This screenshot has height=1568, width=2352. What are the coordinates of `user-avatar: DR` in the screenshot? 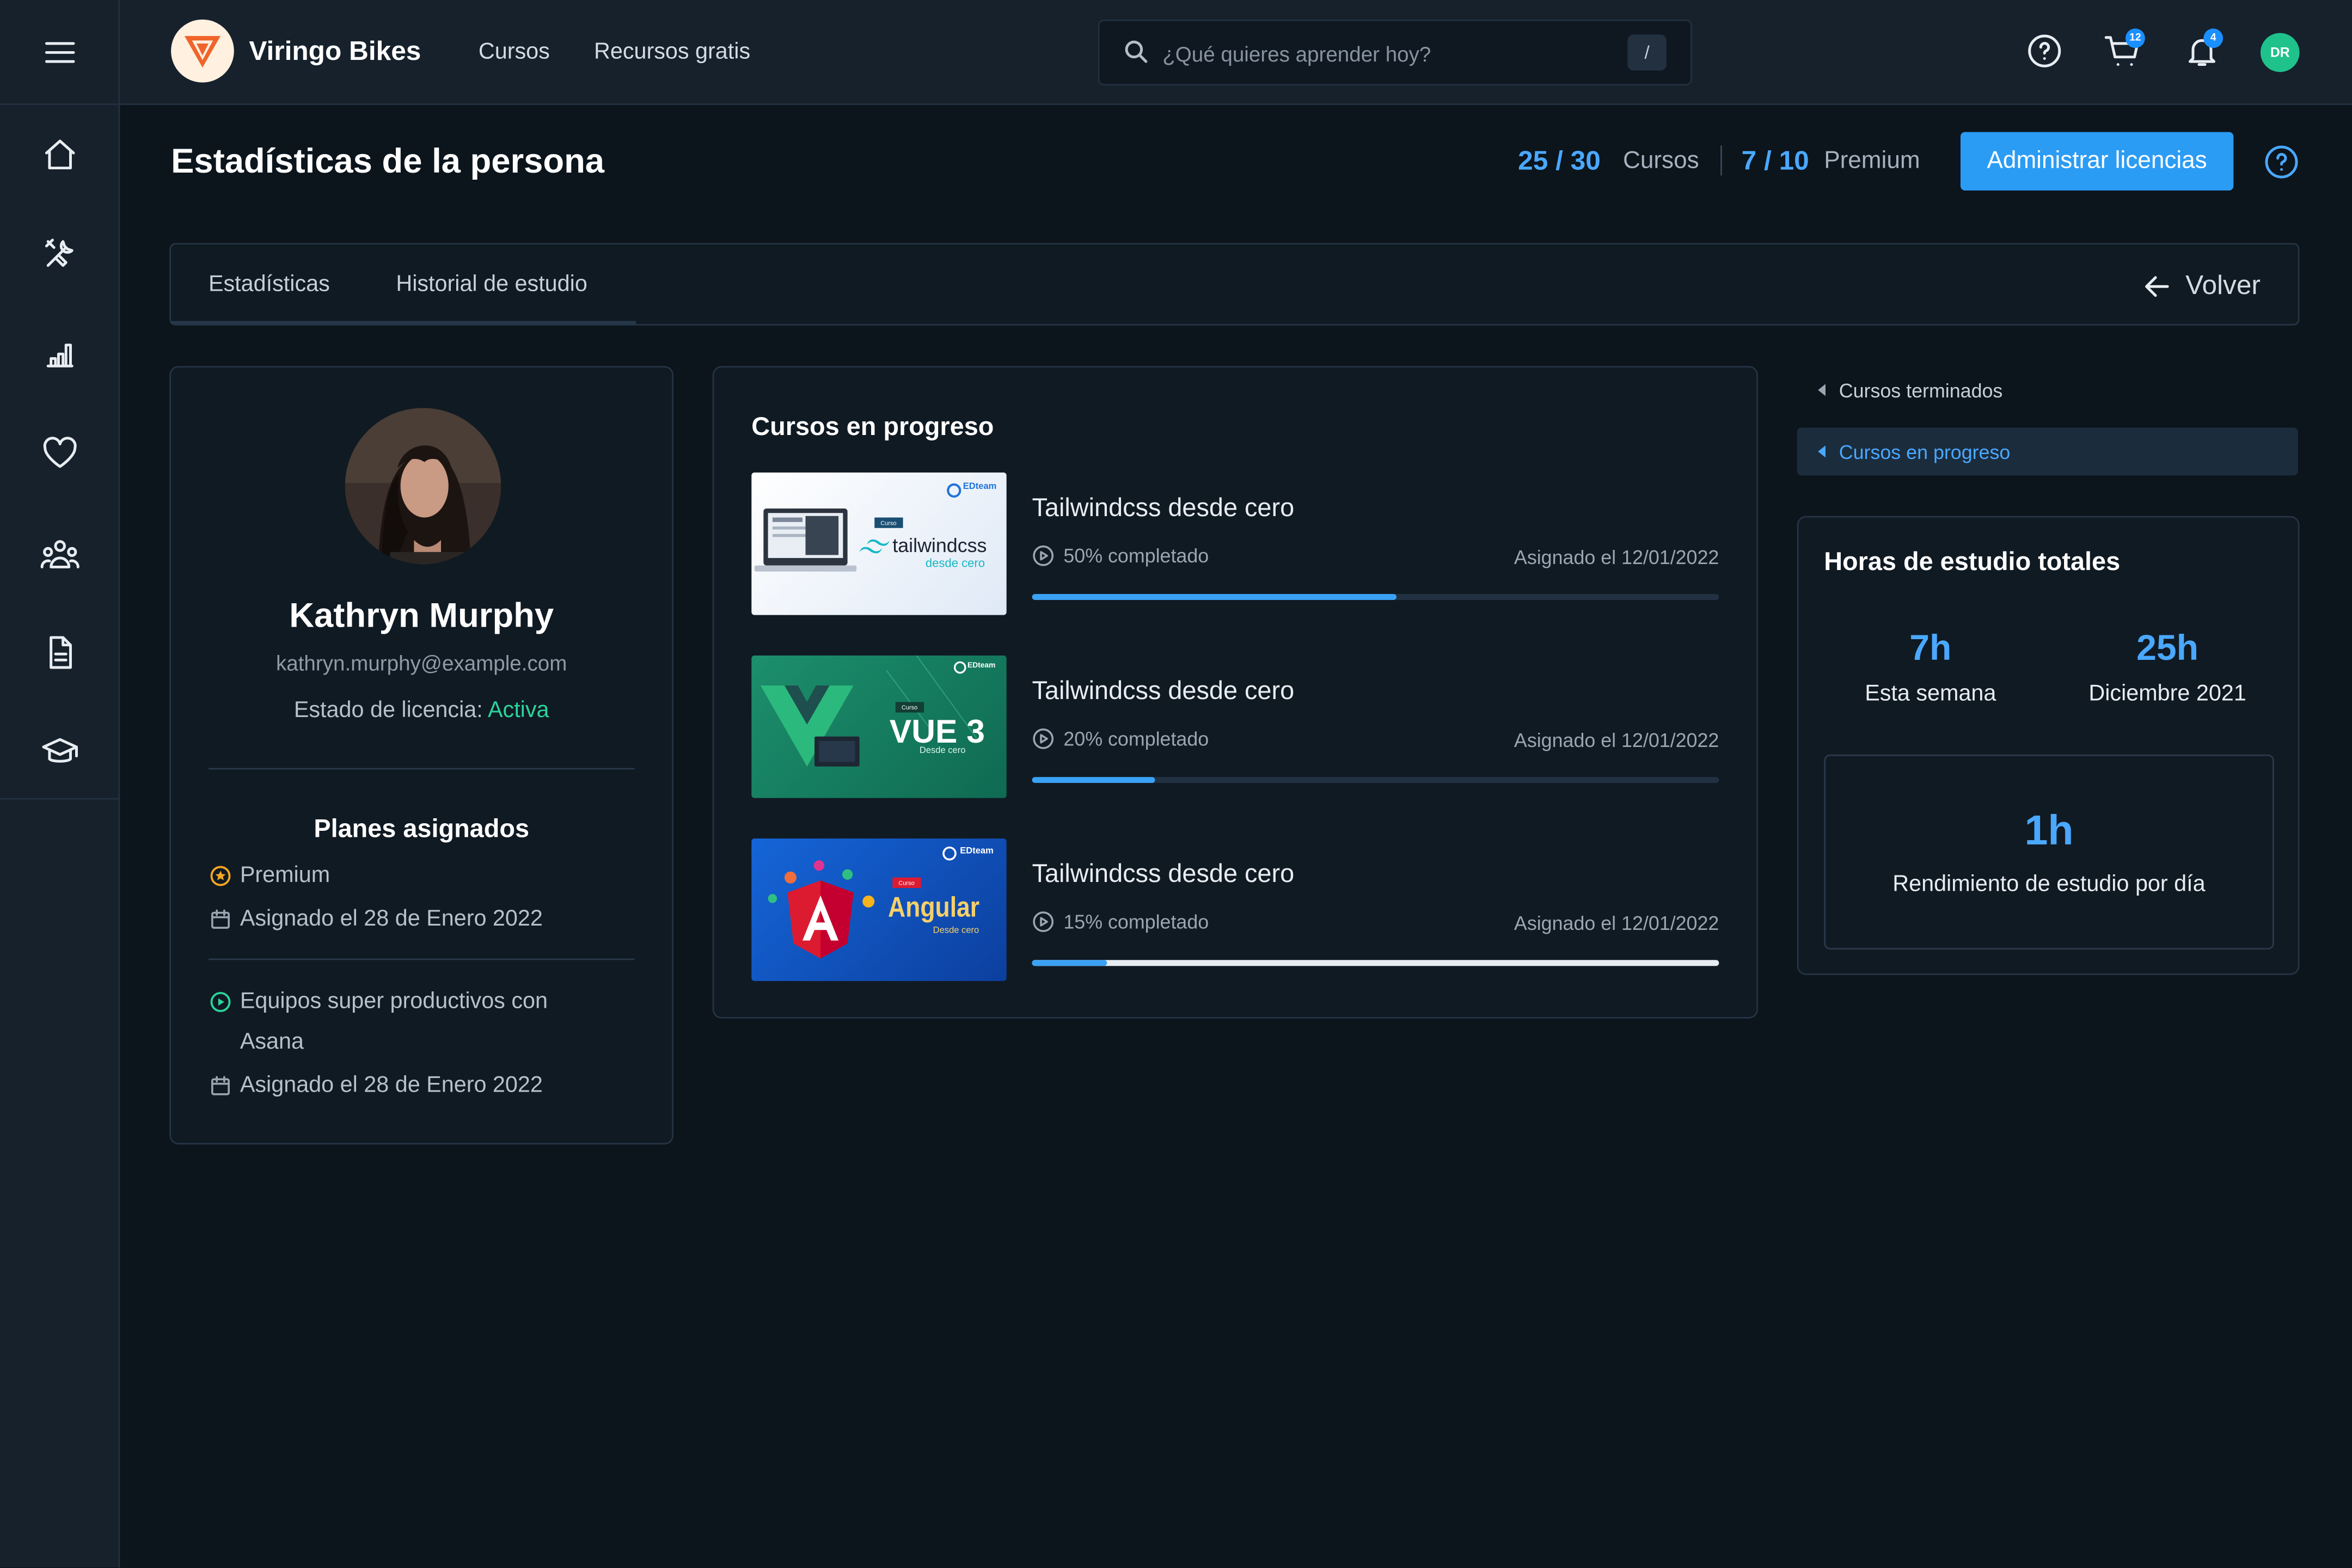 It's located at (2280, 52).